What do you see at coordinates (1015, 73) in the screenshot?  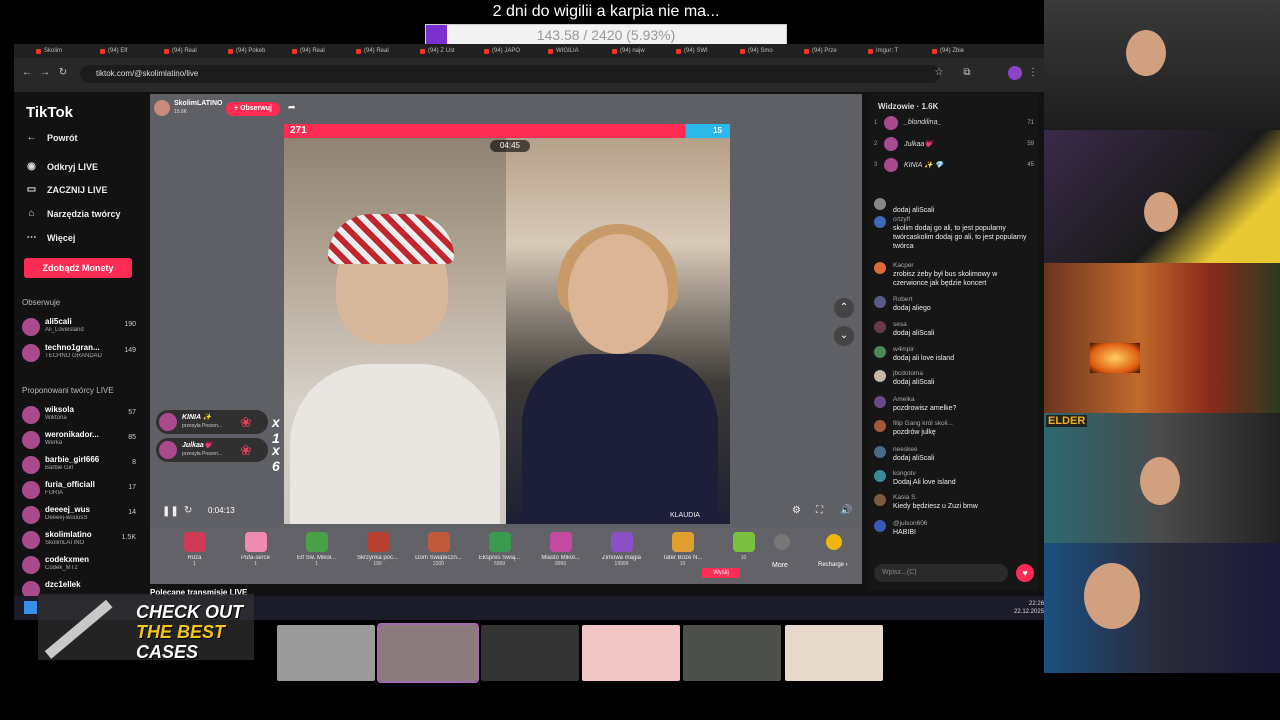 I see `profile-icon` at bounding box center [1015, 73].